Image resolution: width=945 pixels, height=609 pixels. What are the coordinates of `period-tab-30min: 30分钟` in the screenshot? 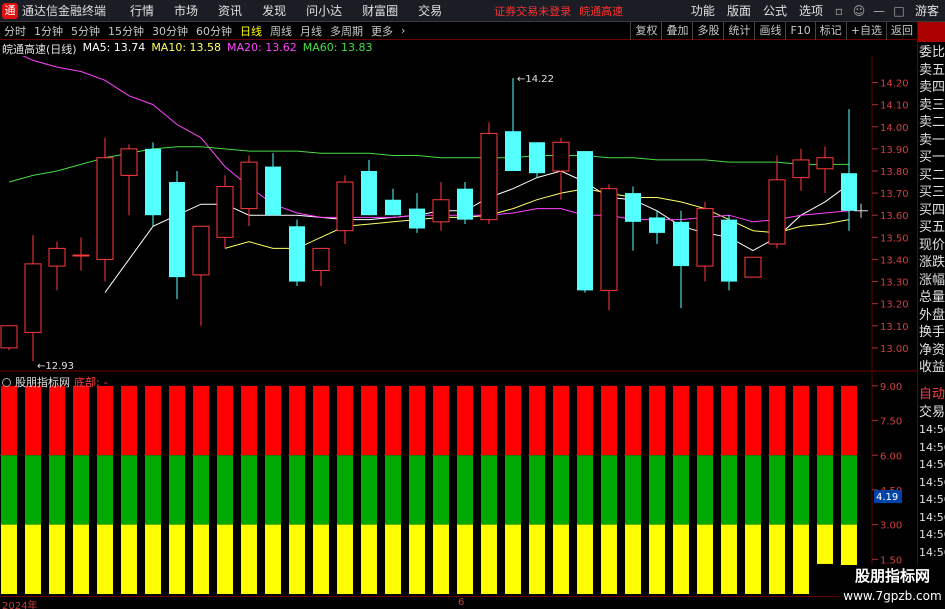 It's located at (170, 31).